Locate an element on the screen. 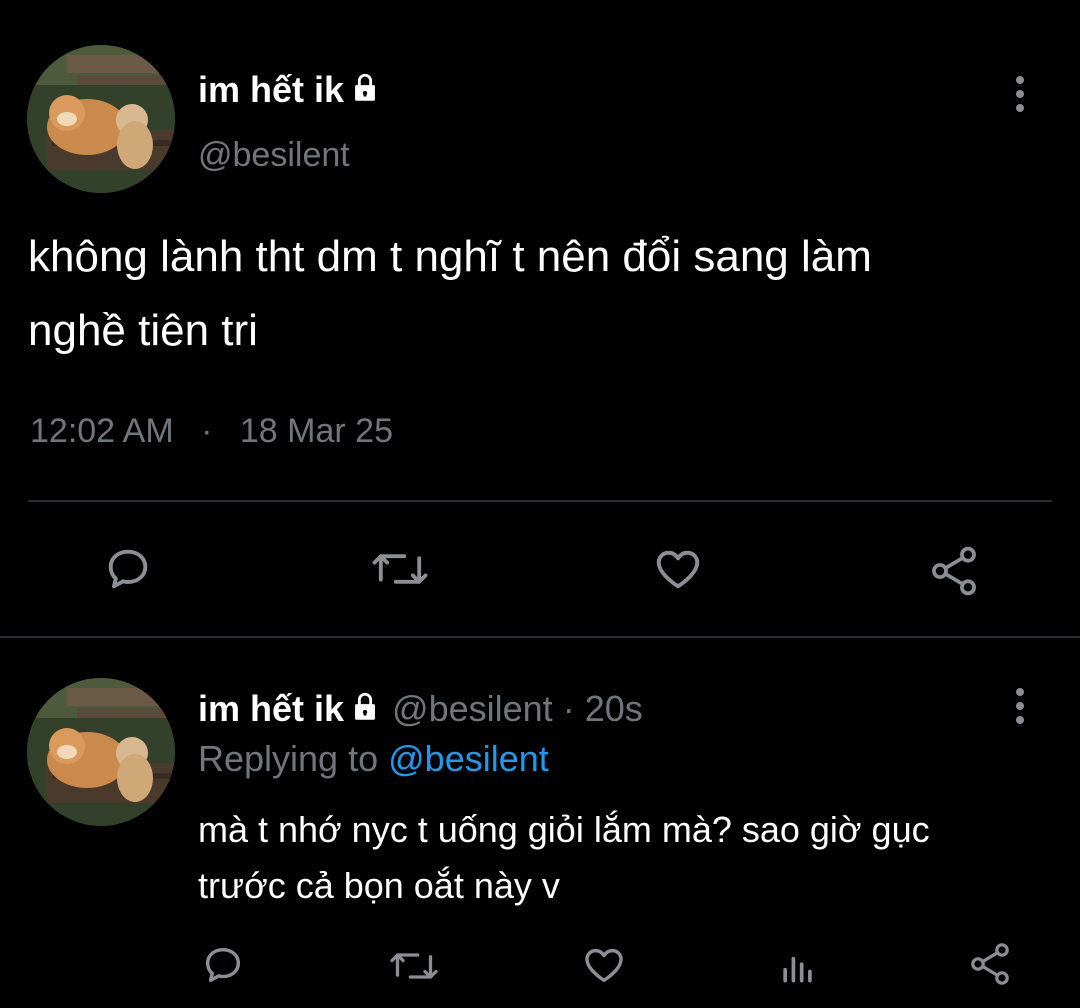 This screenshot has height=1008, width=1080. reply-header: im hết ik @besilent · 20s is located at coordinates (420, 709).